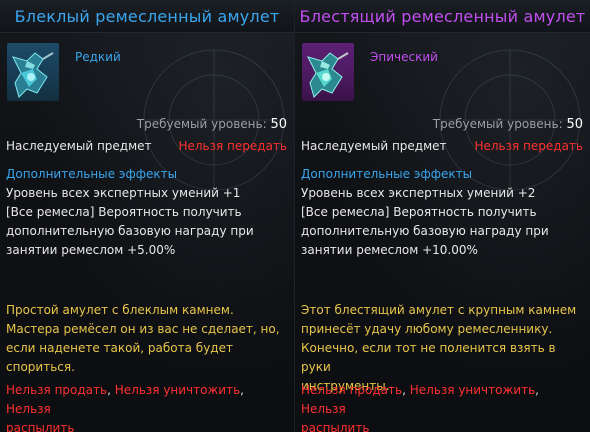 The image size is (590, 432). Describe the element at coordinates (427, 329) in the screenshot. I see `description-line: принесёт удачу любому ремесленнику.` at that location.